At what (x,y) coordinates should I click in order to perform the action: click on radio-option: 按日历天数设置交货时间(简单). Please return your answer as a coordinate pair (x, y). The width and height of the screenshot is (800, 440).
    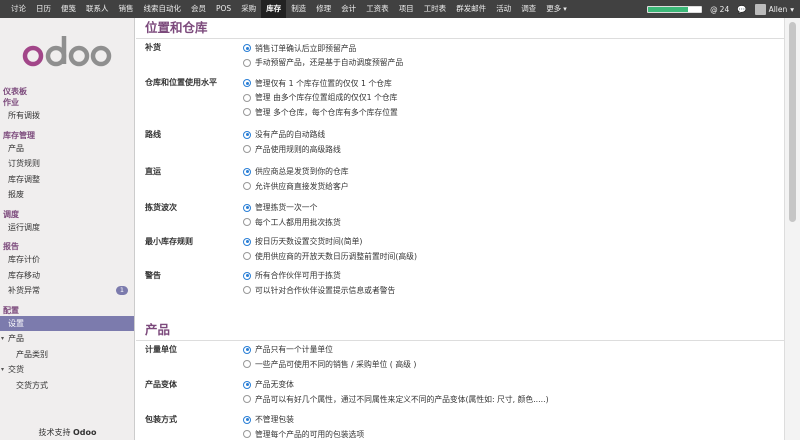
    Looking at the image, I should click on (330, 242).